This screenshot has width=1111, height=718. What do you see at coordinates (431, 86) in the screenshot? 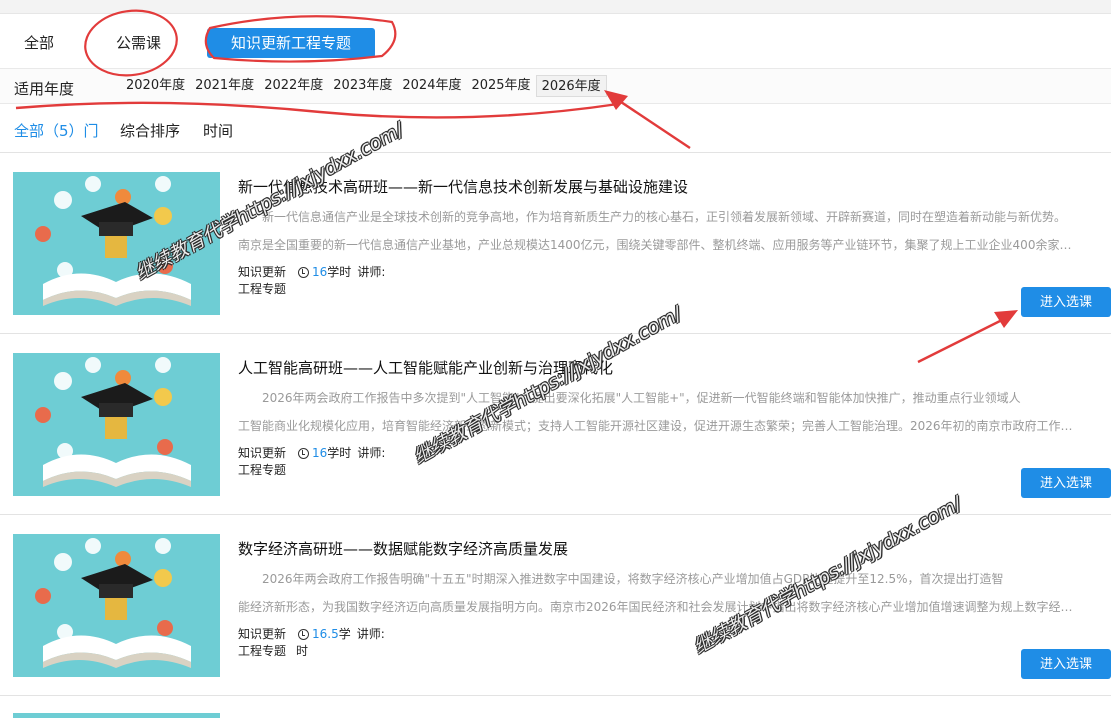
I see `year-option-2024: 2024年度` at bounding box center [431, 86].